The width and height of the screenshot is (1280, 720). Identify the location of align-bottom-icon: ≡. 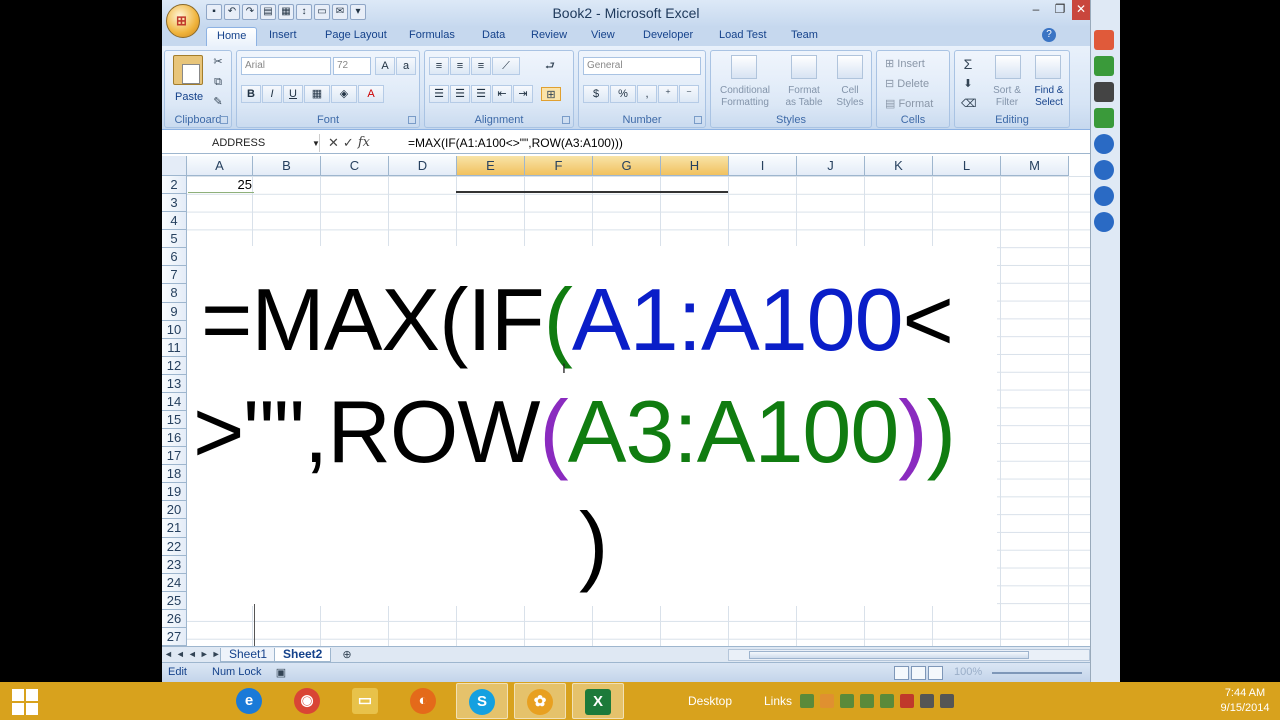
(481, 66).